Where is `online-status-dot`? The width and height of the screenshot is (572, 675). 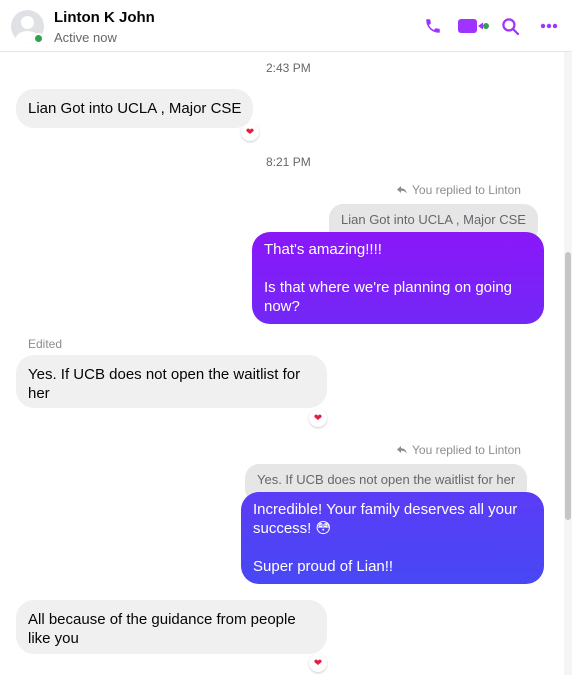 online-status-dot is located at coordinates (38, 38).